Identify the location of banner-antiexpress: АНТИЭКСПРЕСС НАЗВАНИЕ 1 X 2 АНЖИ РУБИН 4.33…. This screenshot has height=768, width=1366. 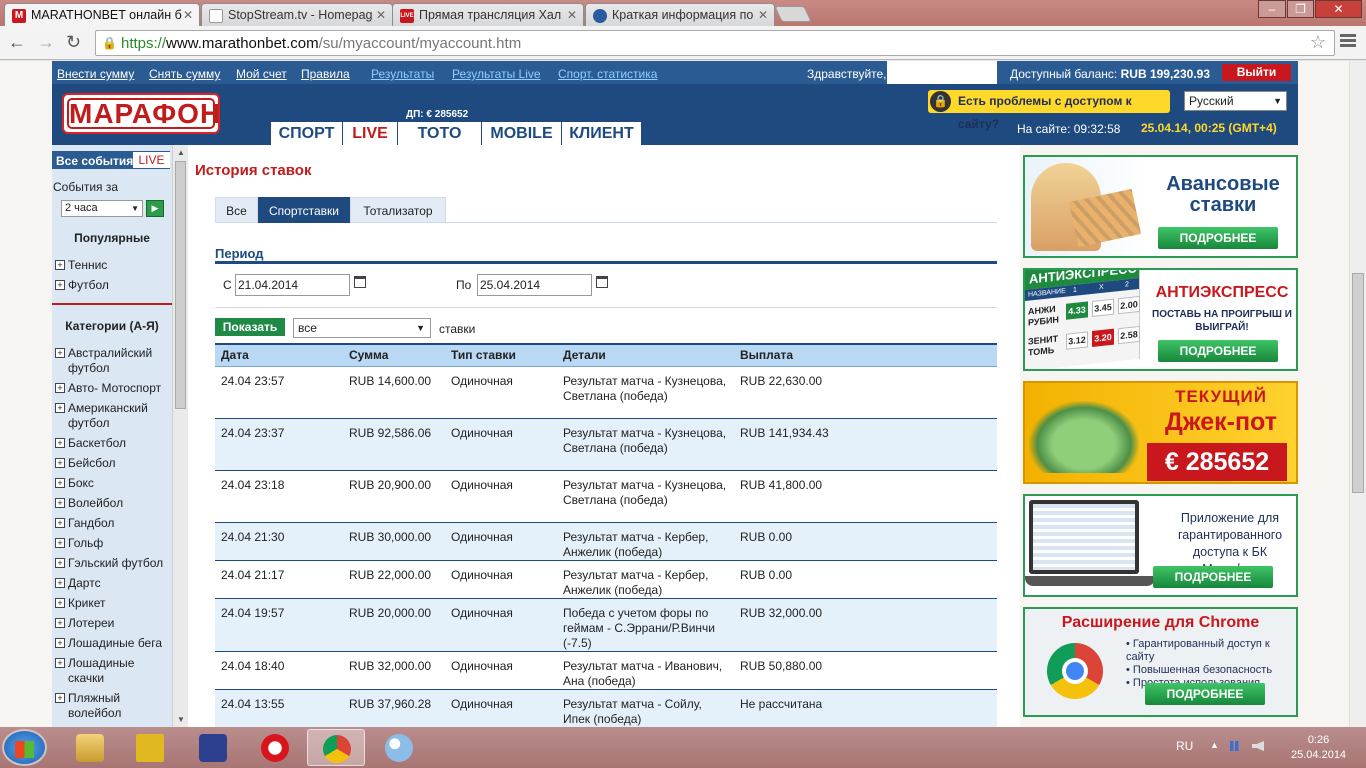
(1160, 319).